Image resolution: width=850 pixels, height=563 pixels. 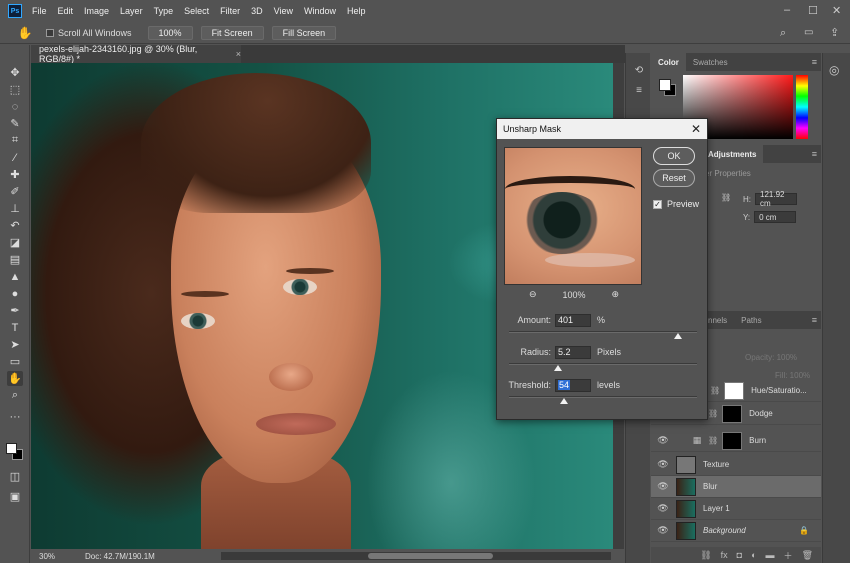 What do you see at coordinates (89, 33) in the screenshot?
I see `scroll-all-windows-checkbox: Scroll All Windows` at bounding box center [89, 33].